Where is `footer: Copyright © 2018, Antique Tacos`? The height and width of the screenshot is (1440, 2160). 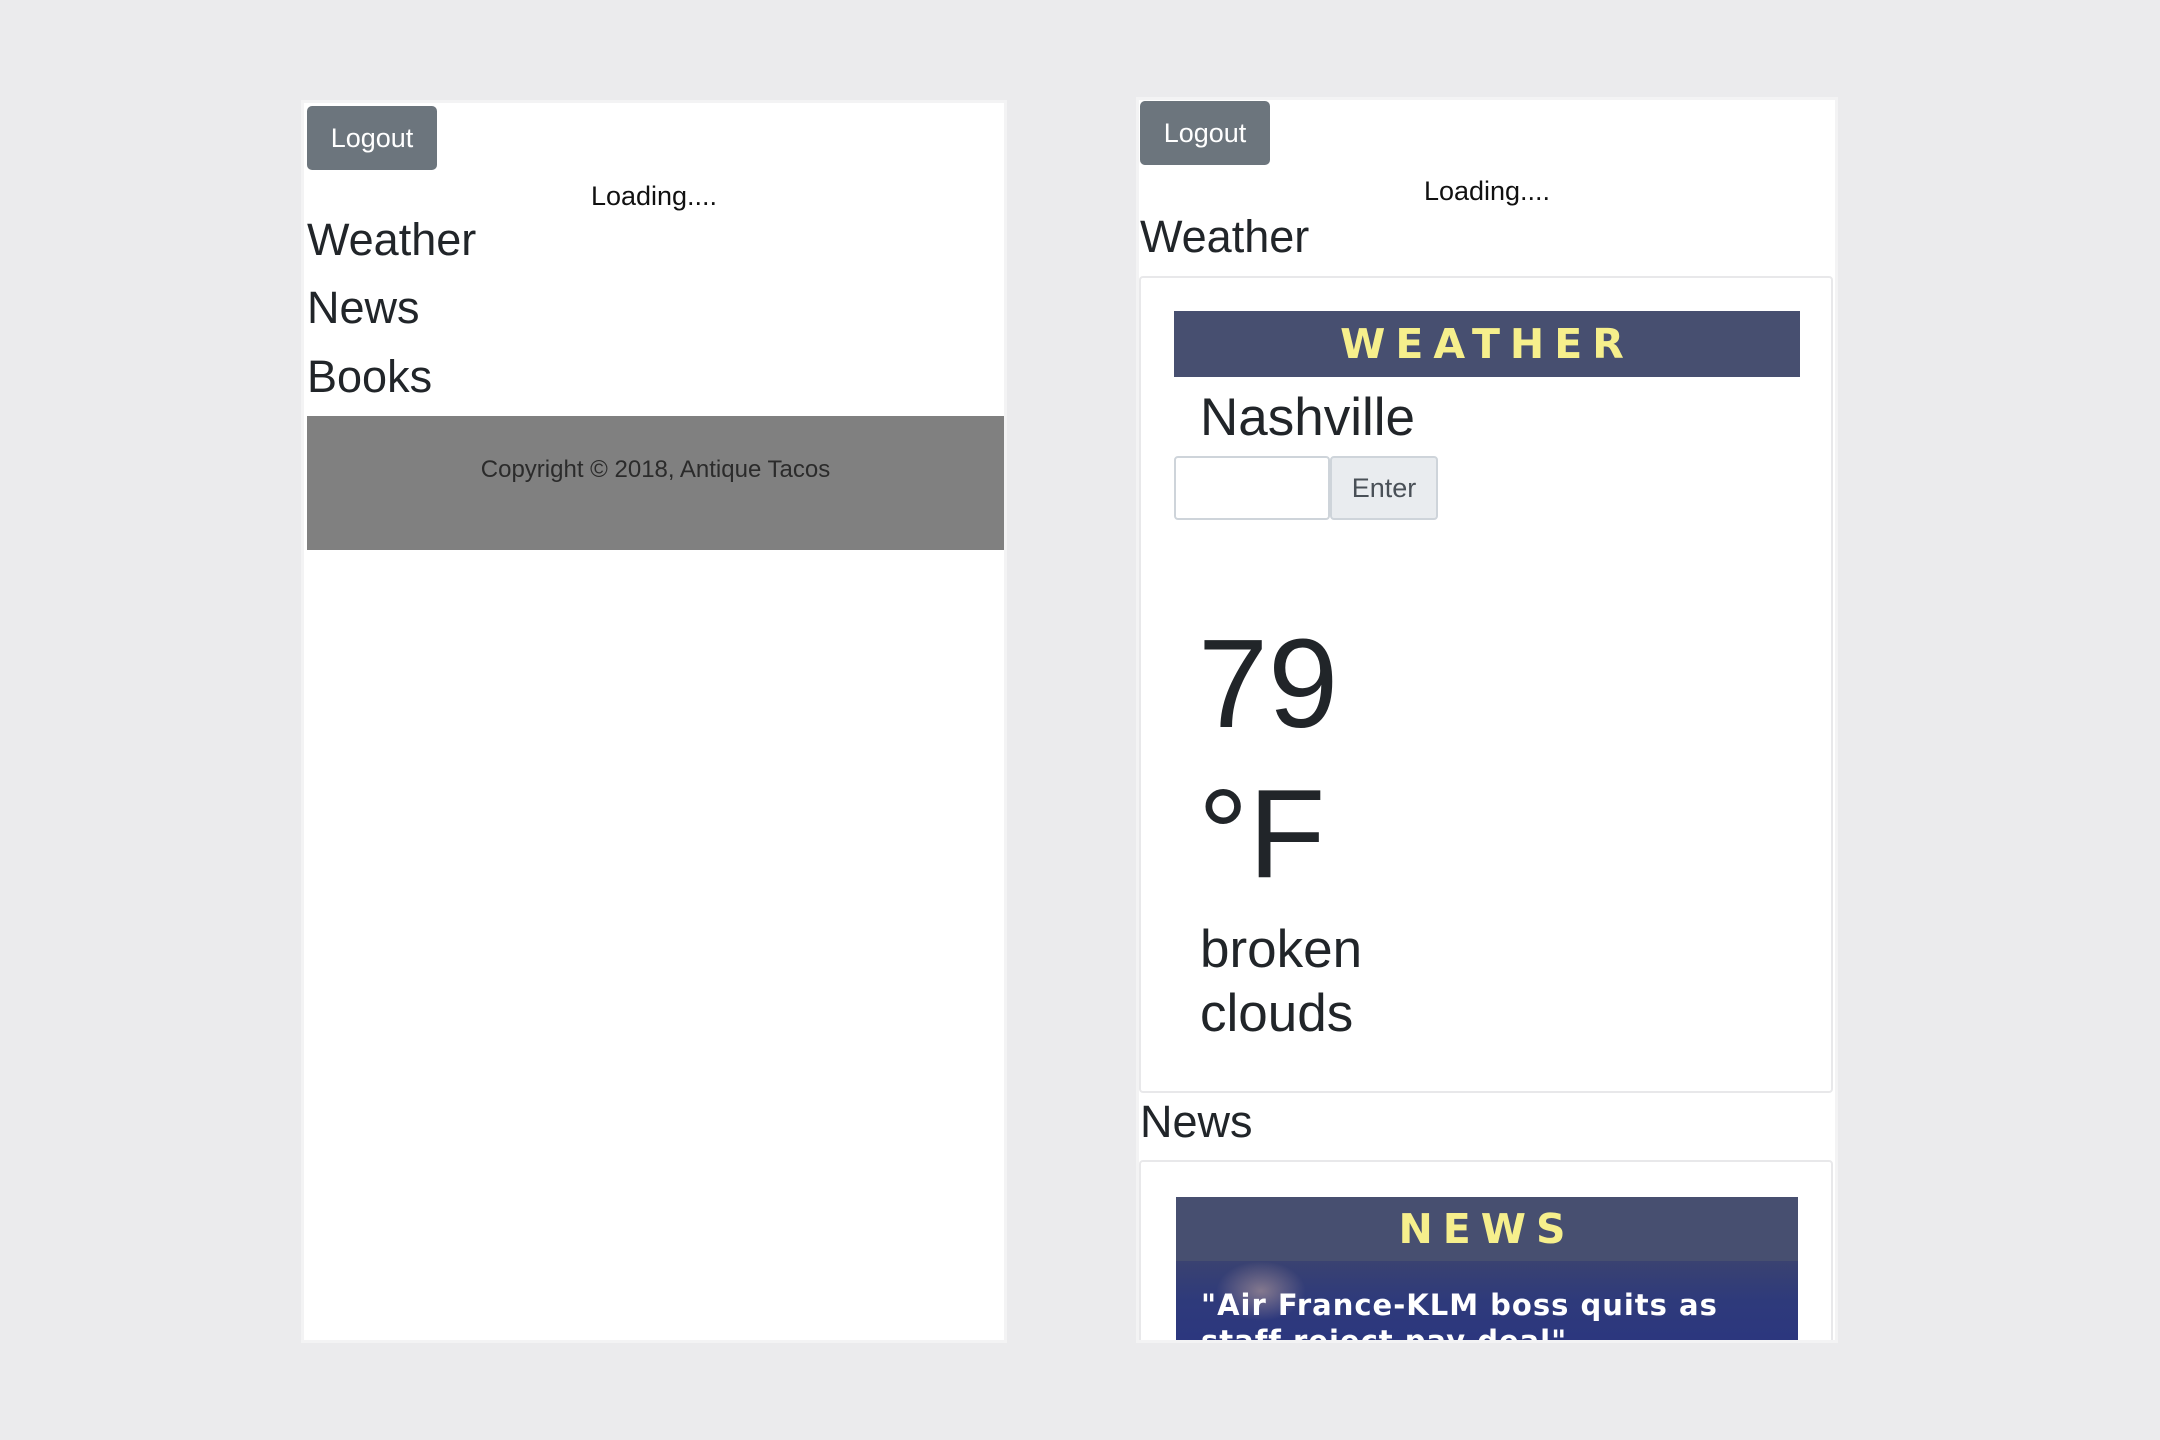
footer: Copyright © 2018, Antique Tacos is located at coordinates (655, 483).